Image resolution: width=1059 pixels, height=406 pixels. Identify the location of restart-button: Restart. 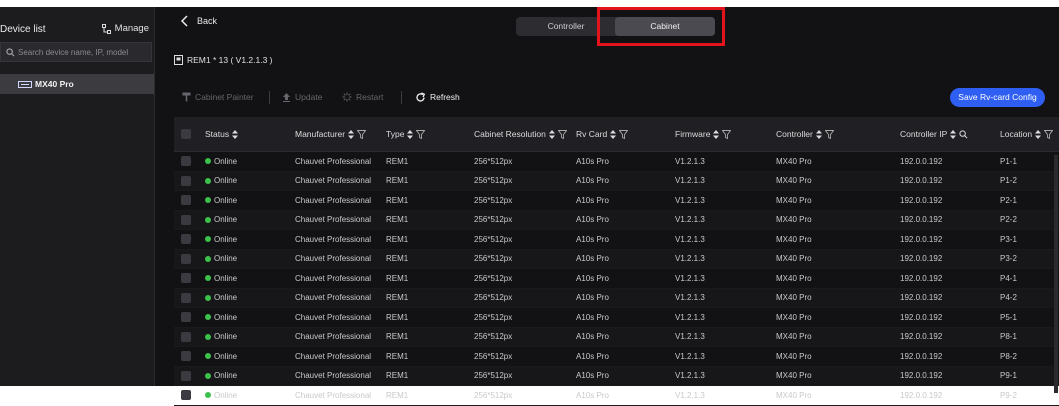
(362, 97).